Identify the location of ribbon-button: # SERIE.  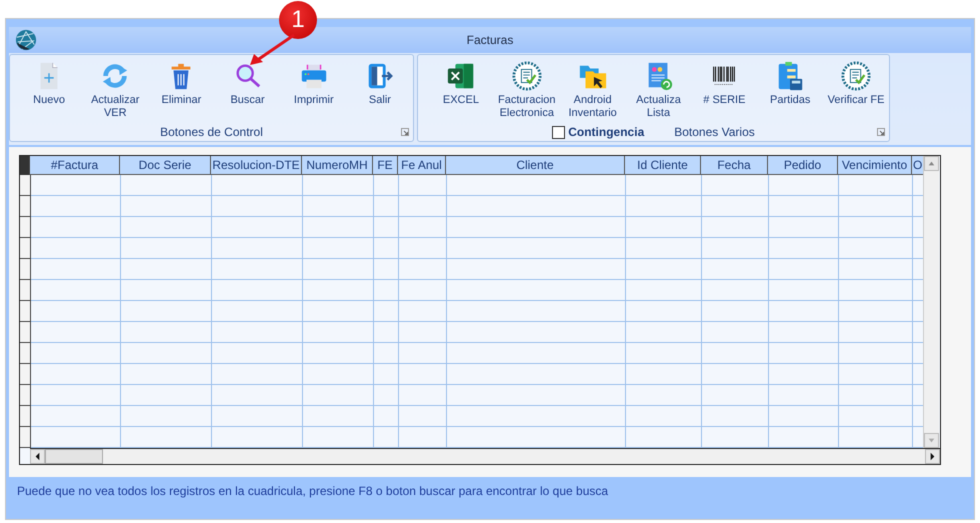
(724, 90).